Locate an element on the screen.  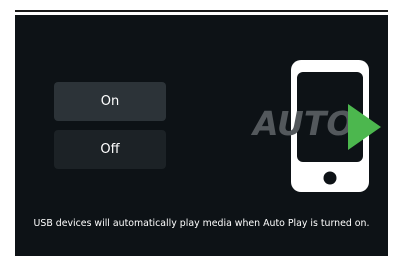
phone-home-button is located at coordinates (330, 178).